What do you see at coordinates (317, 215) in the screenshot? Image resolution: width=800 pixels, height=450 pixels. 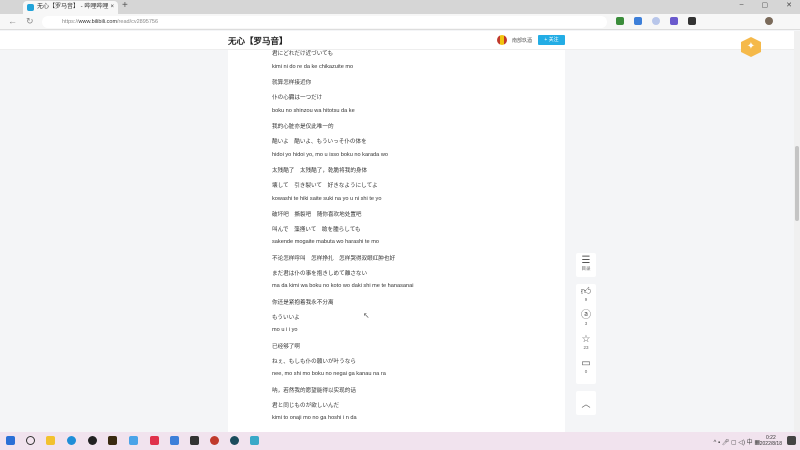 I see `lyric-line: 破坏吧 撕裂吧 随你喜欢地处置吧` at bounding box center [317, 215].